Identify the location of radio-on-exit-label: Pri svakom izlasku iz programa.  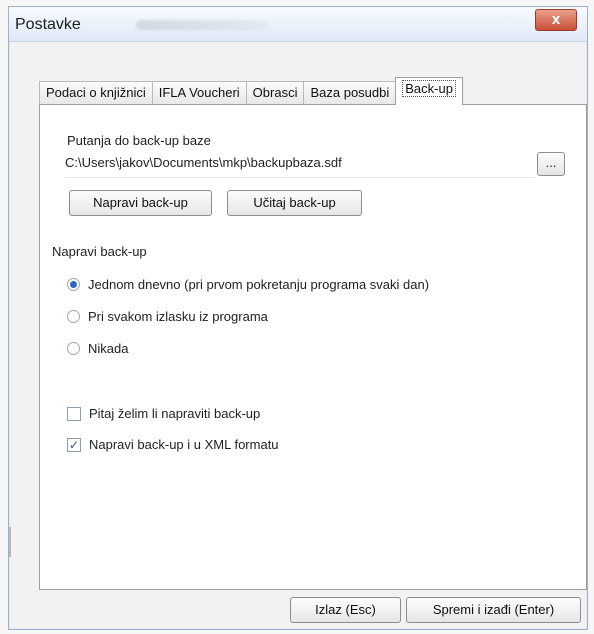
(178, 316).